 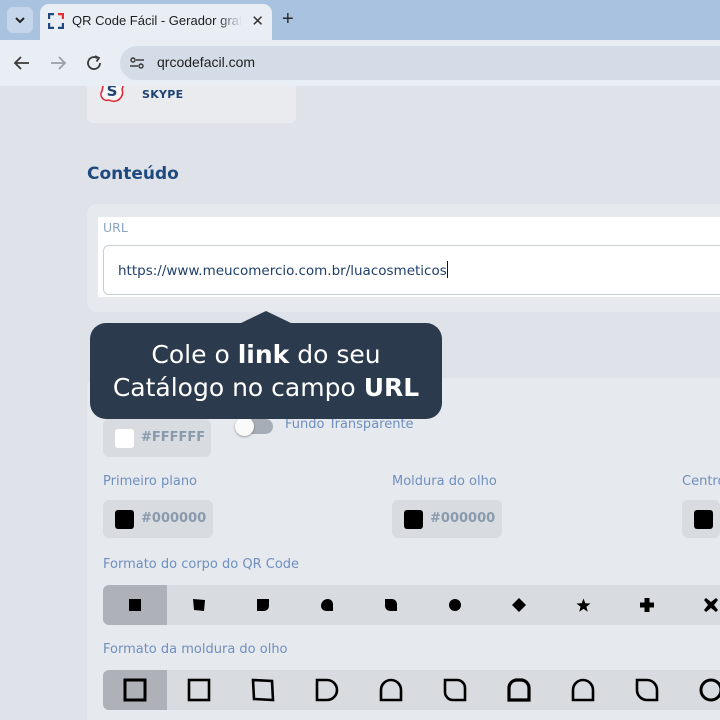 I want to click on tooltip-text: Cole o link do seu Catálogo no campo URL, so click(x=266, y=371).